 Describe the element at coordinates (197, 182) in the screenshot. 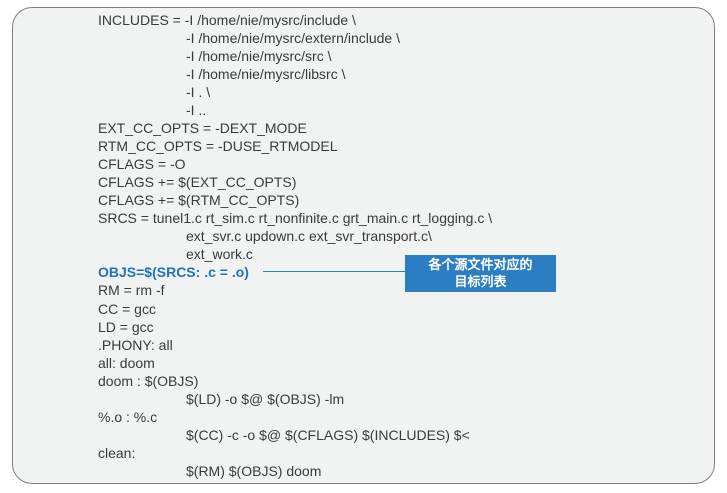

I see `code-line-cflags-ext: CFLAGS += $(EXT_CC_OPTS)` at that location.